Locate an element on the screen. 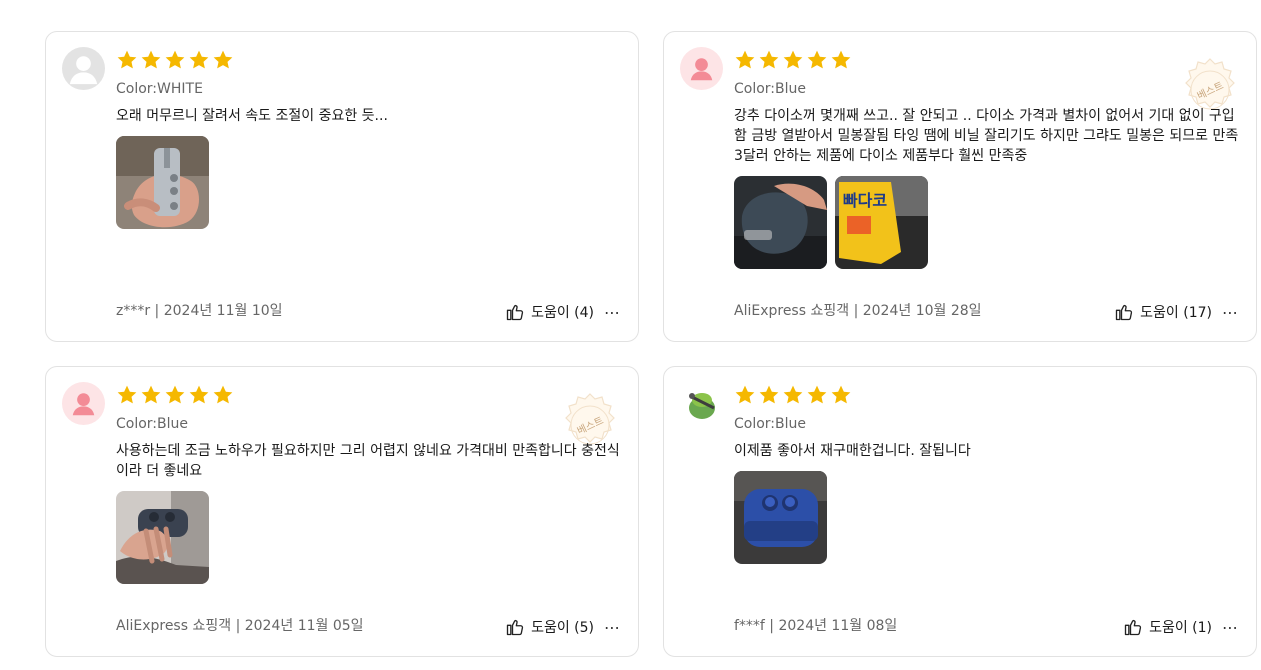 The width and height of the screenshot is (1261, 670). helpful-count: 도움이 (4) is located at coordinates (562, 313).